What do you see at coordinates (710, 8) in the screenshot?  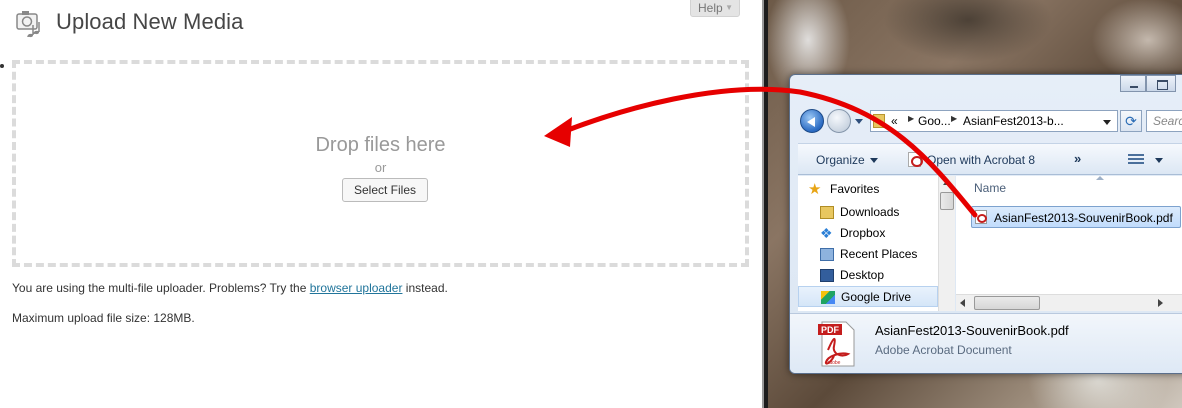 I see `help-label: Help` at bounding box center [710, 8].